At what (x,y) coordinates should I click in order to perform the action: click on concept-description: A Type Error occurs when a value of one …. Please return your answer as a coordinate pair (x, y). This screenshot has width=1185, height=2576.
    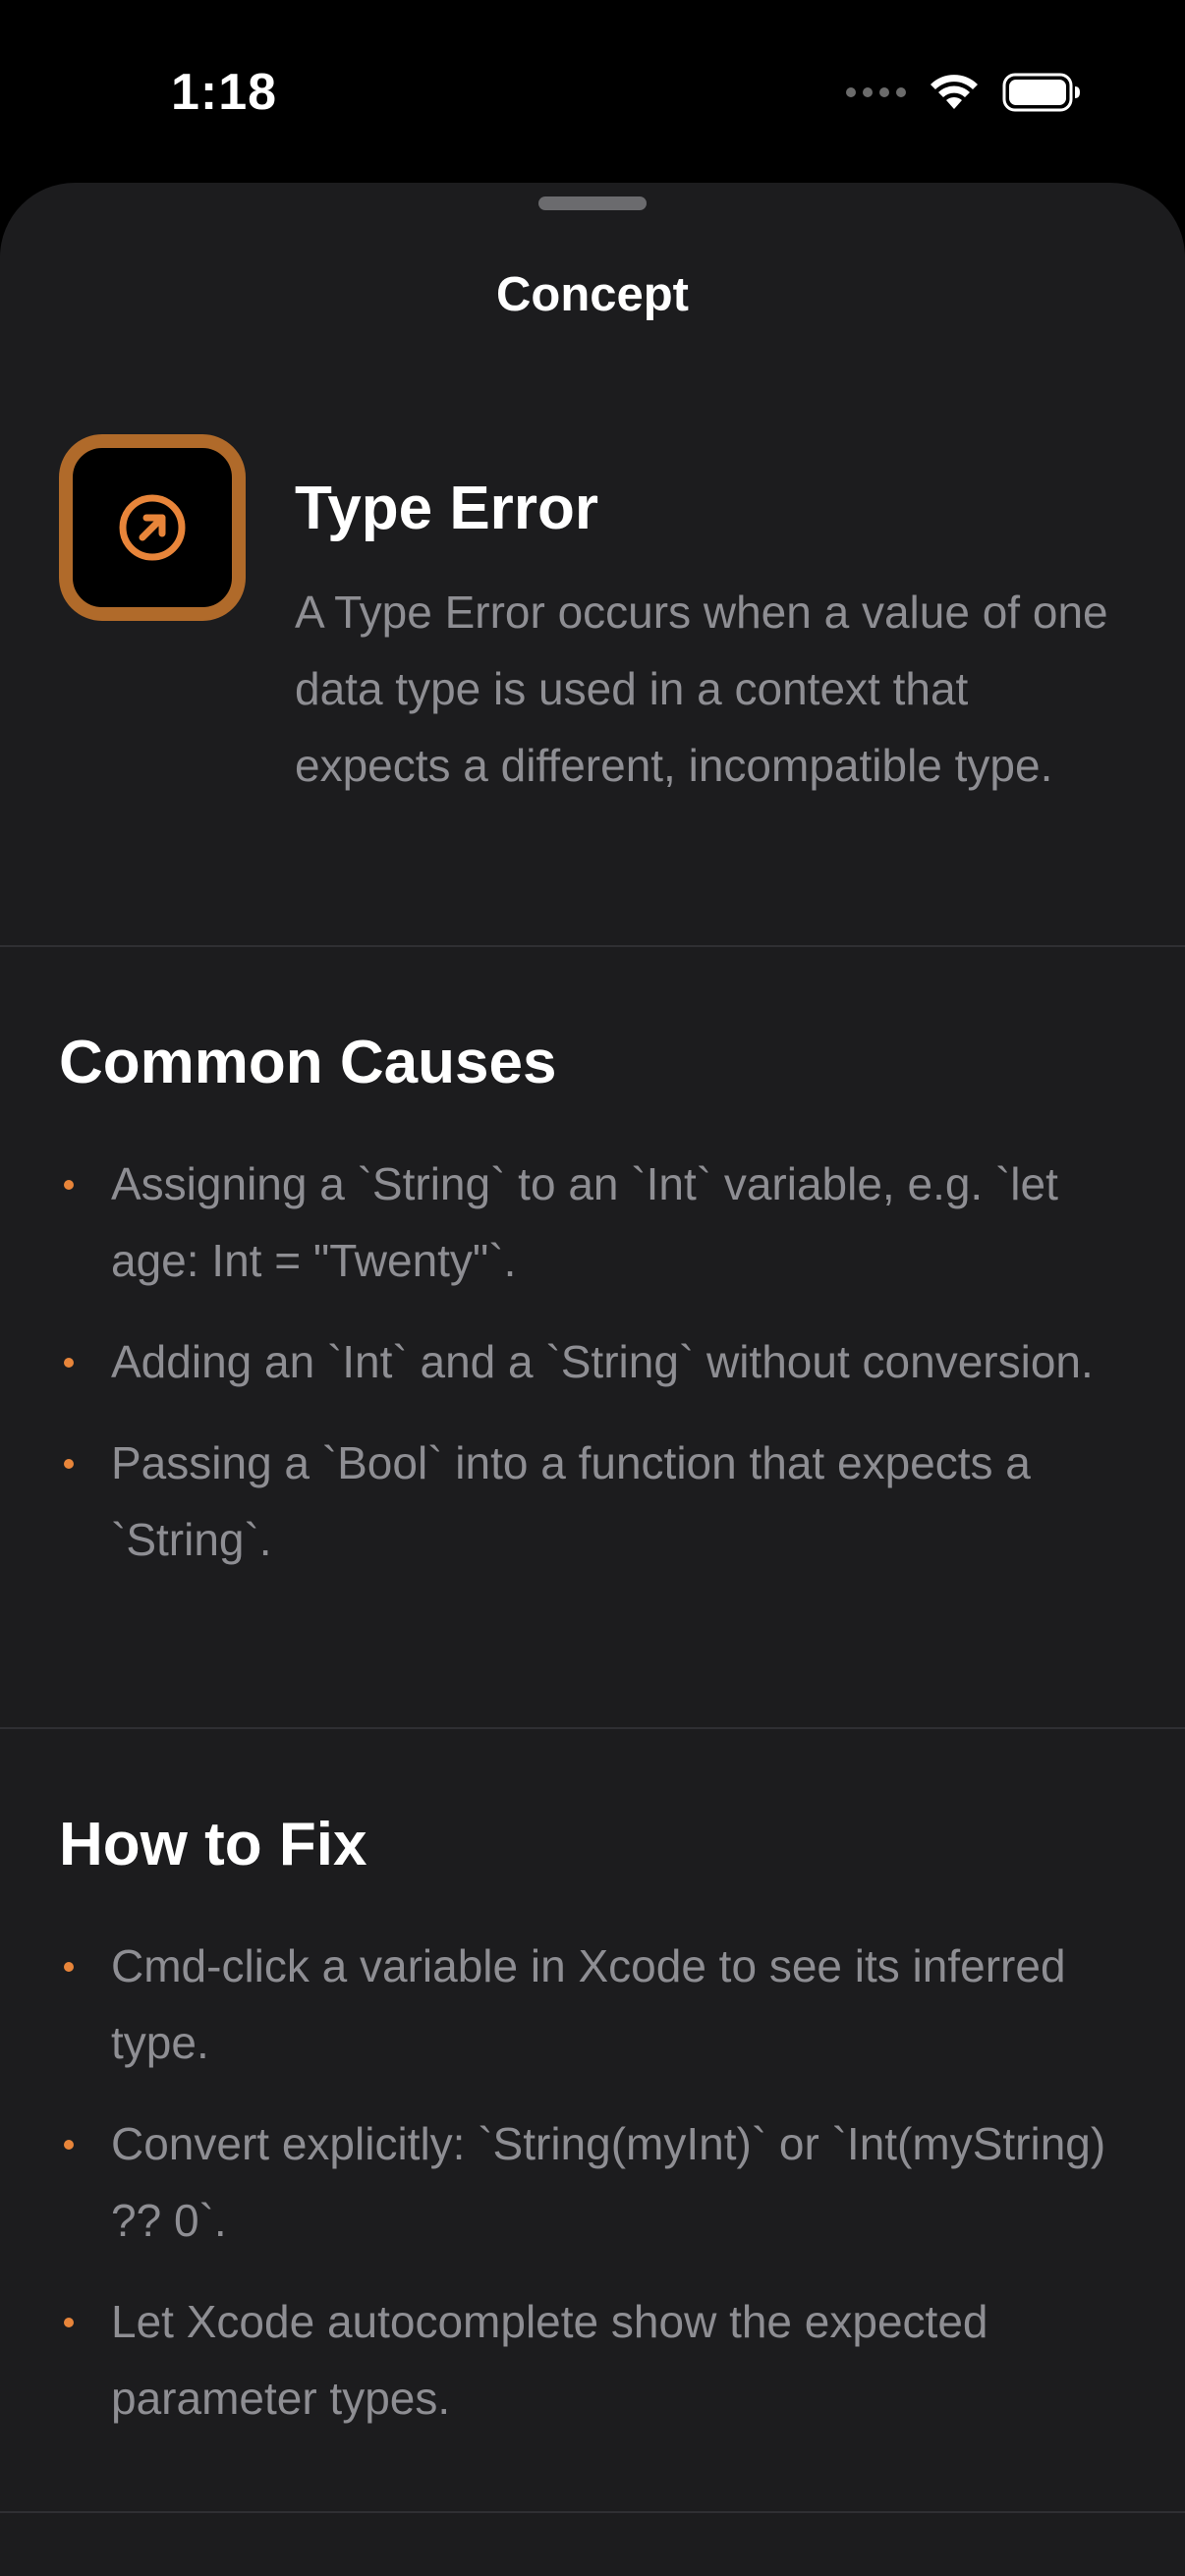
    Looking at the image, I should click on (701, 689).